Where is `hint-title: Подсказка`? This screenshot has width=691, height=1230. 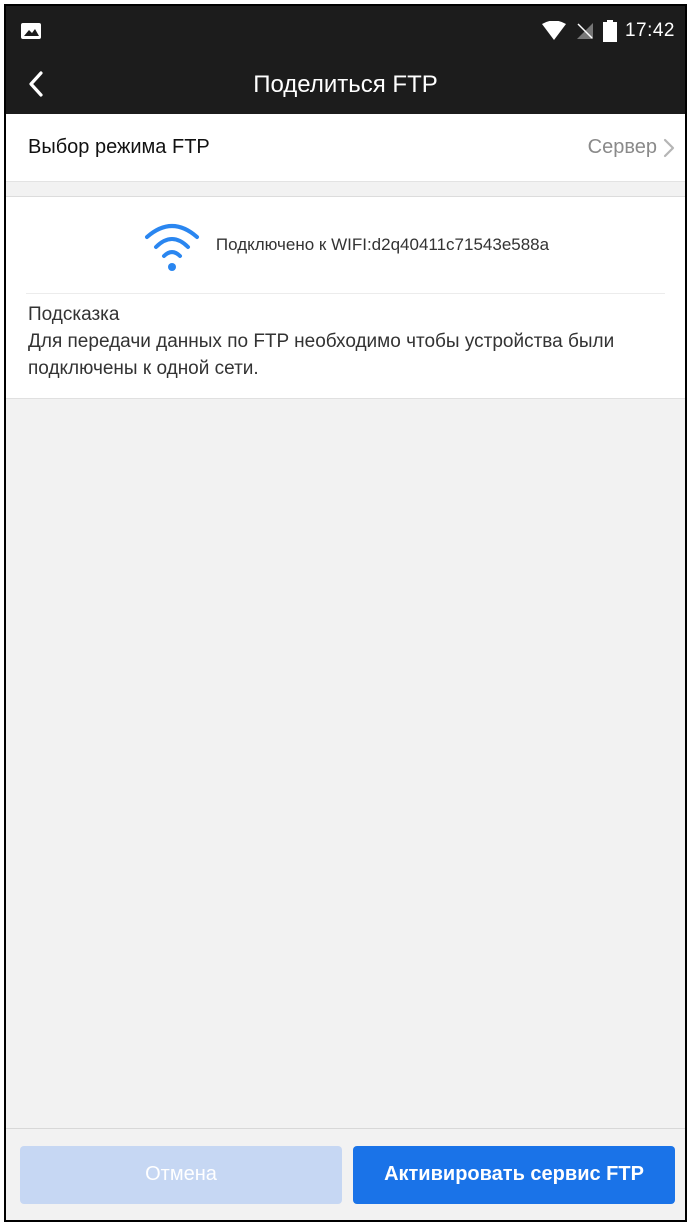 hint-title: Подсказка is located at coordinates (74, 314).